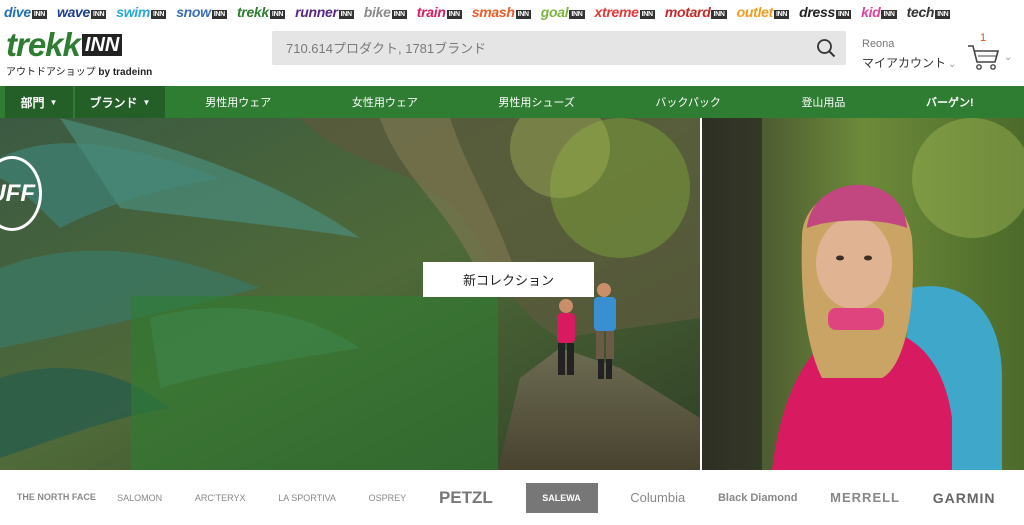  I want to click on cart-chevron-icon: ⌄, so click(1008, 57).